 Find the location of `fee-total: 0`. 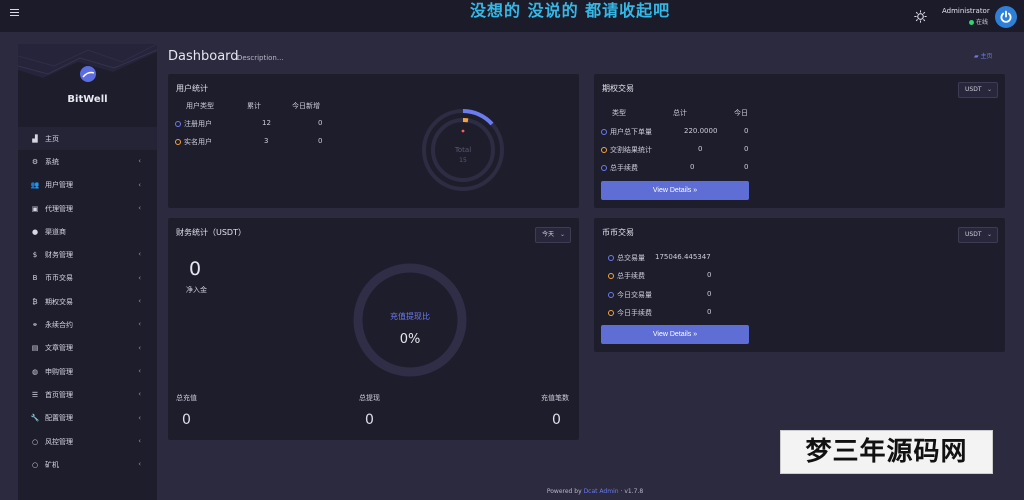

fee-total: 0 is located at coordinates (692, 167).